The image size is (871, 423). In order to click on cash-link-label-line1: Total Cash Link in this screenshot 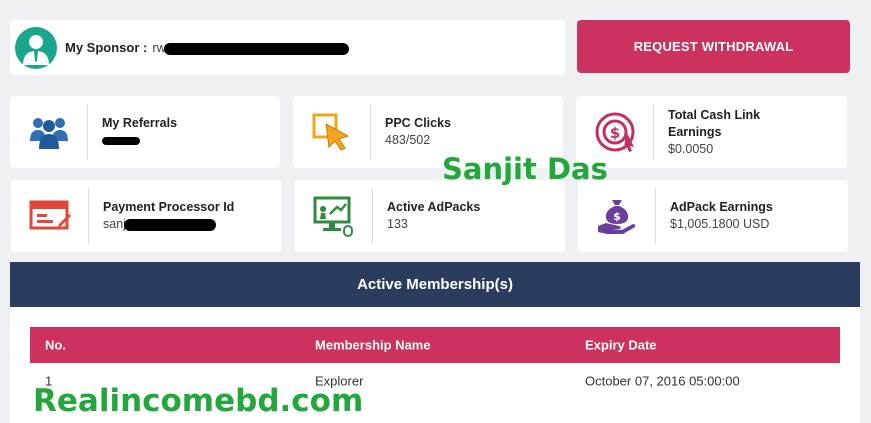, I will do `click(714, 114)`.